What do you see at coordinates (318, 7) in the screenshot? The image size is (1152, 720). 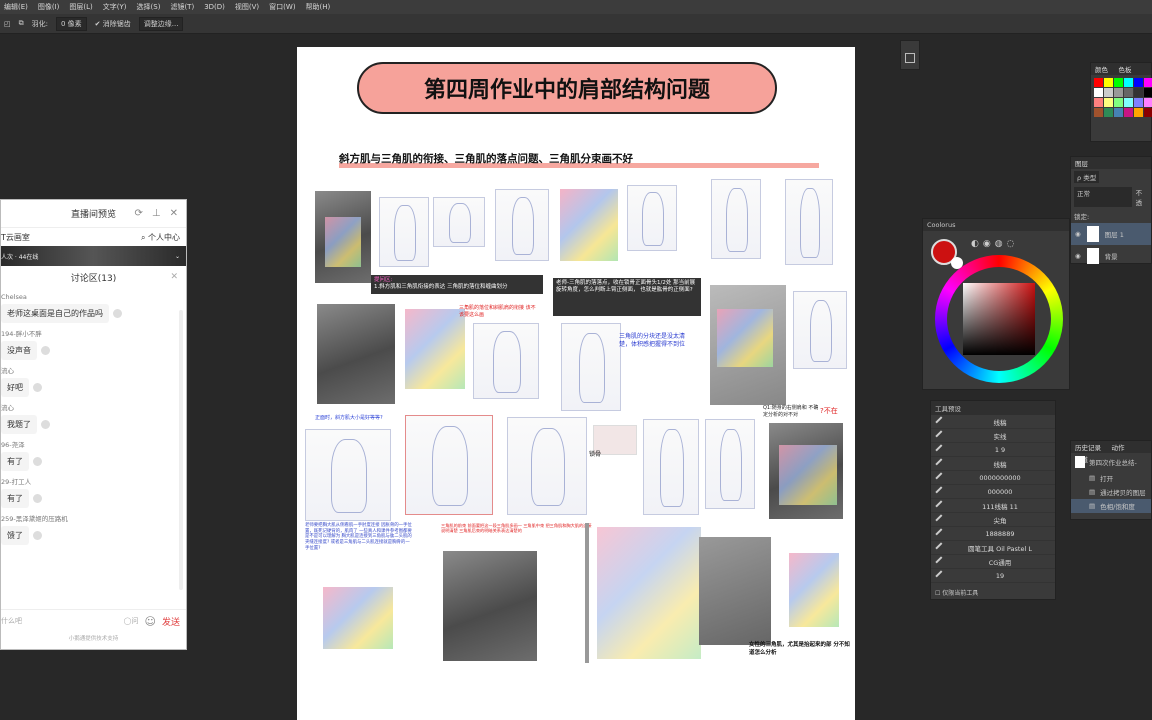 I see `menu-item: 帮助(H)` at bounding box center [318, 7].